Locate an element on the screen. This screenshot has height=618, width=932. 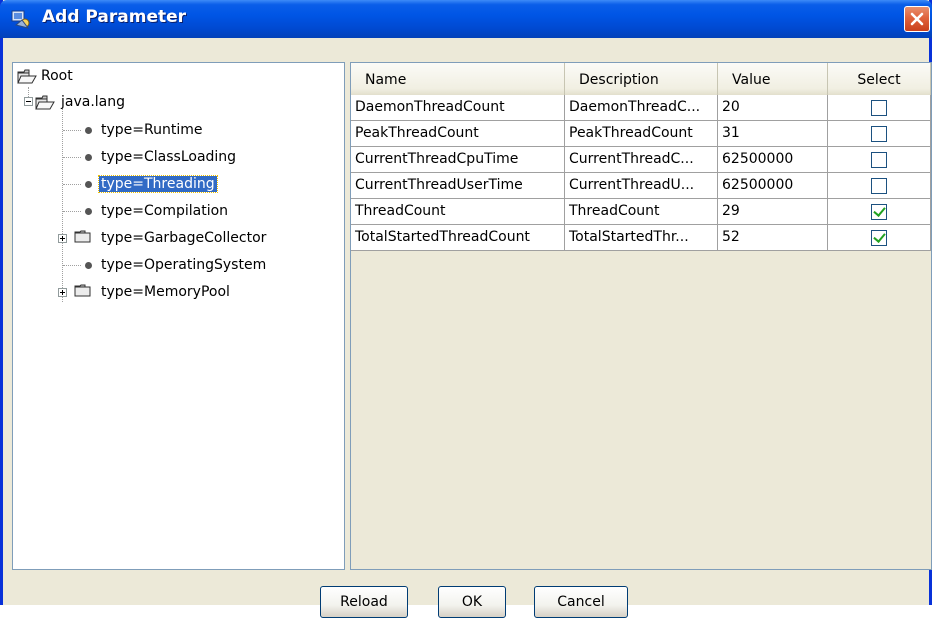
table-row: ThreadCount ThreadCount 29 is located at coordinates (641, 212).